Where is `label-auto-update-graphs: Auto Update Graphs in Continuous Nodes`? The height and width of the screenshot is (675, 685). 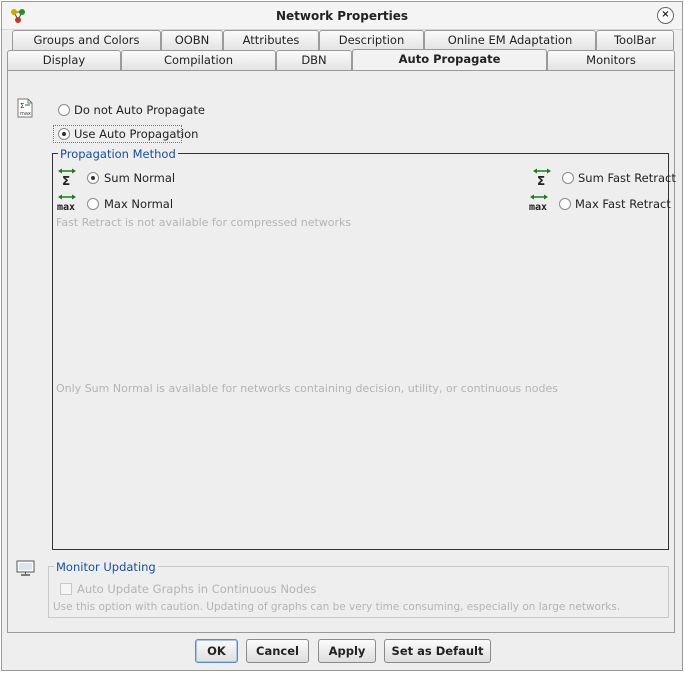
label-auto-update-graphs: Auto Update Graphs in Continuous Nodes is located at coordinates (197, 589).